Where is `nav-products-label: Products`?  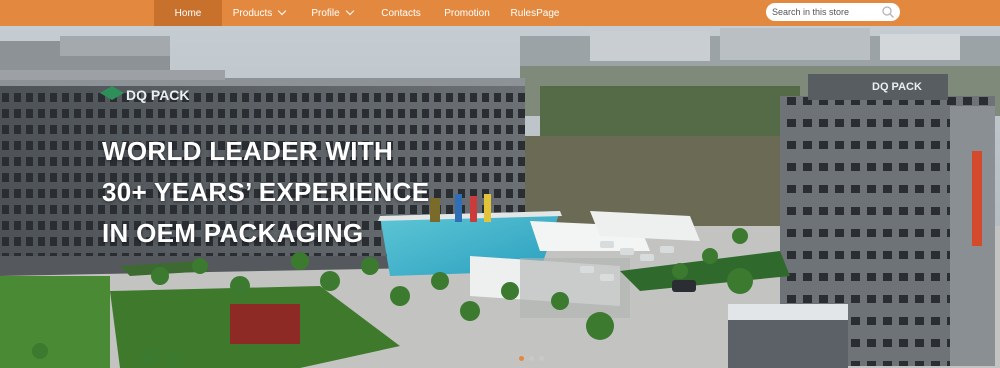 nav-products-label: Products is located at coordinates (252, 13).